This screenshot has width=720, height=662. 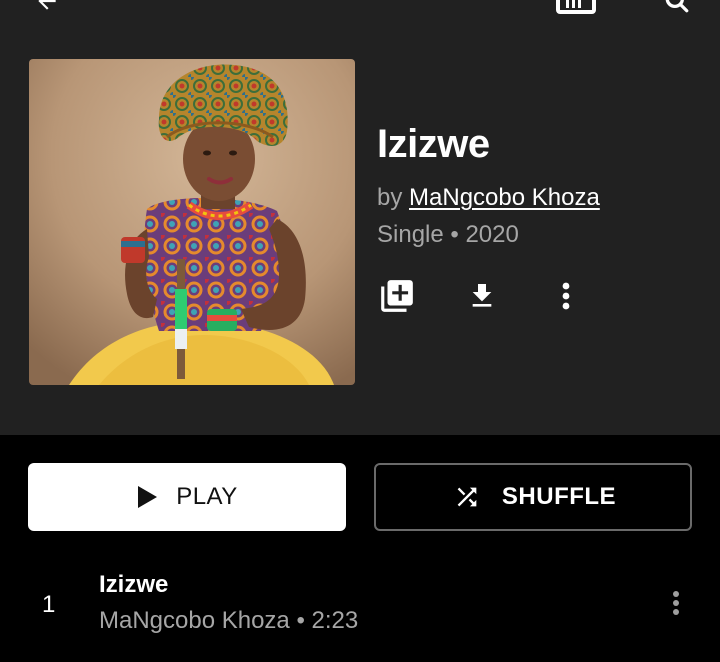 I want to click on album-title: Izizwe, so click(x=433, y=144).